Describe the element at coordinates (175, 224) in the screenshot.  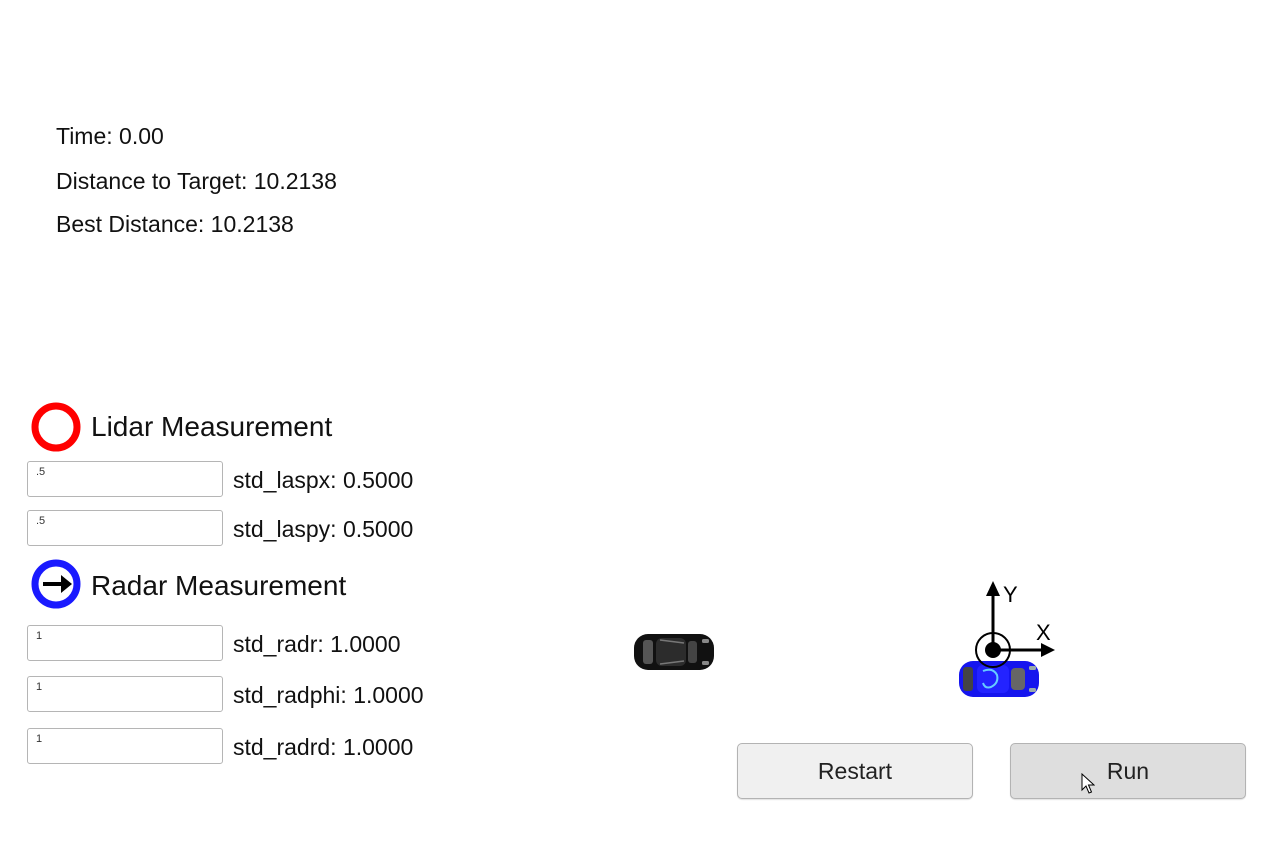
I see `best-distance-readout: Best Distance: 10.2138` at that location.